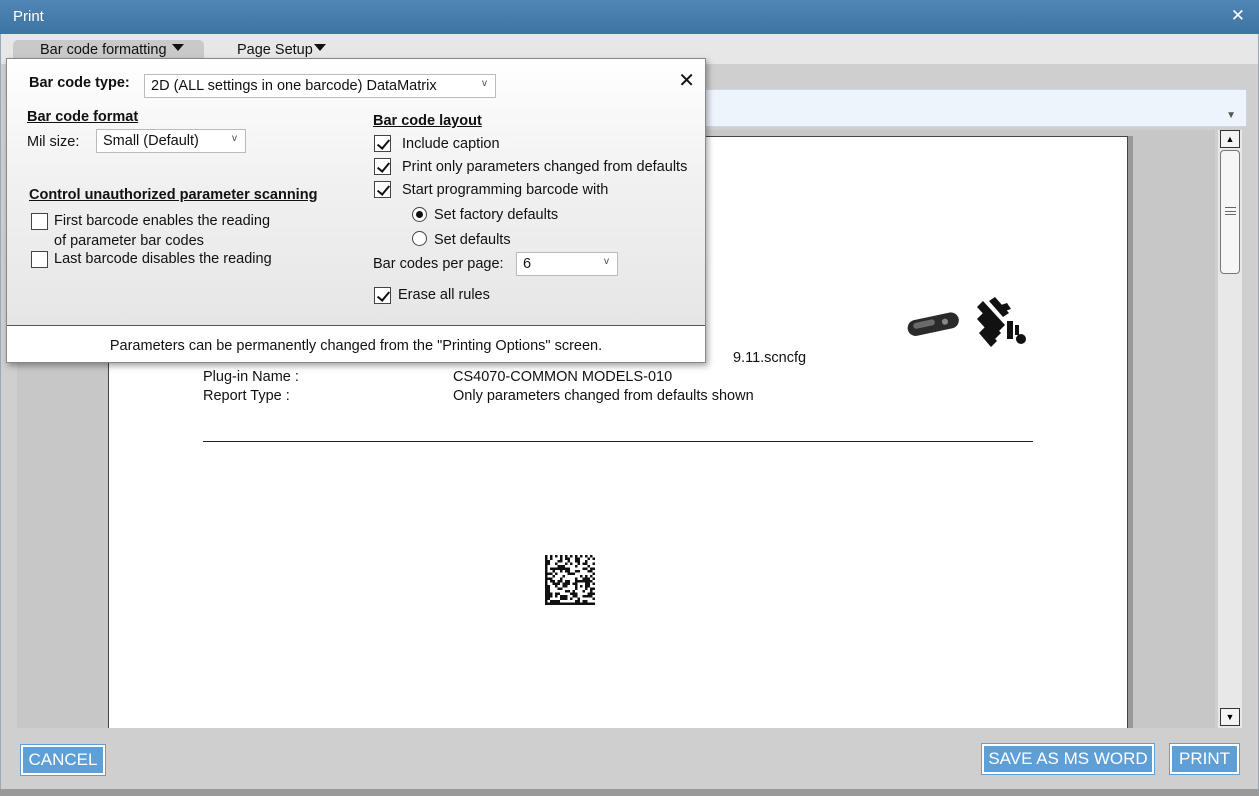 The image size is (1259, 796). Describe the element at coordinates (419, 214) in the screenshot. I see `factory-defaults-radio` at that location.